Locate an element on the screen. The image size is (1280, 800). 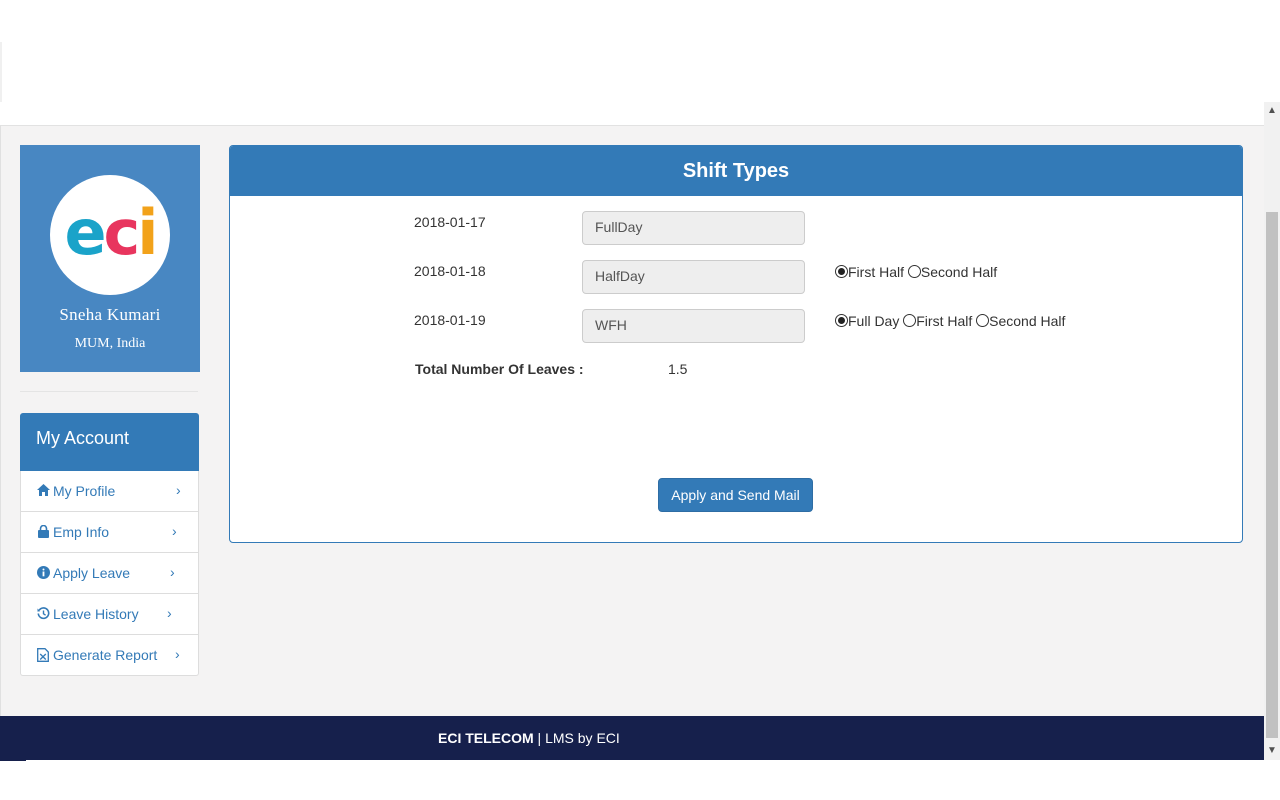
wfh-options: Full Day First Half Second Half is located at coordinates (950, 321).